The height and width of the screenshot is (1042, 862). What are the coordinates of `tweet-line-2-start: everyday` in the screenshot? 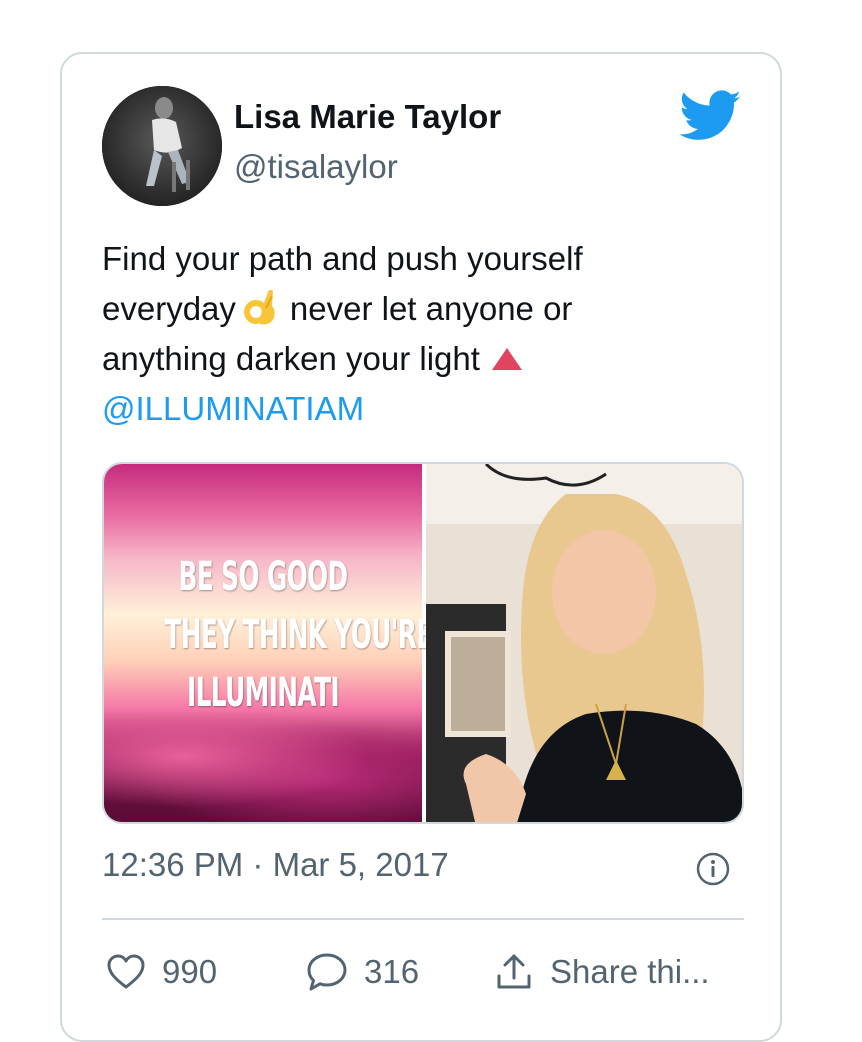 It's located at (169, 308).